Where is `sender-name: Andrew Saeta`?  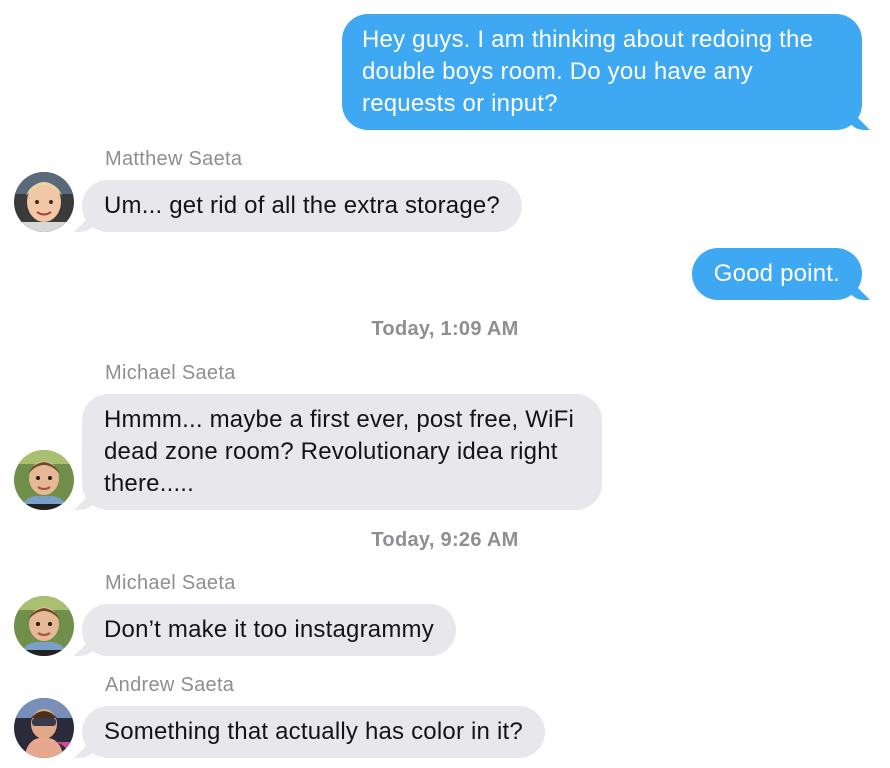
sender-name: Andrew Saeta is located at coordinates (170, 685).